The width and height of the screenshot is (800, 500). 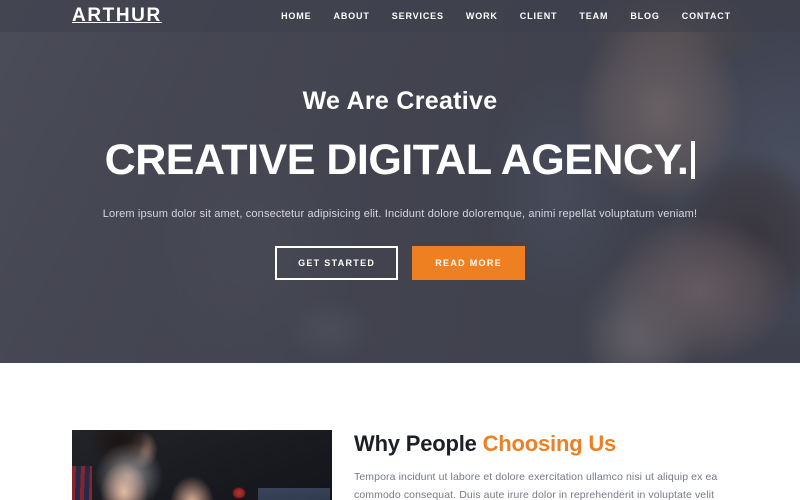 I want to click on get-started-button: GET STARTED, so click(x=337, y=263).